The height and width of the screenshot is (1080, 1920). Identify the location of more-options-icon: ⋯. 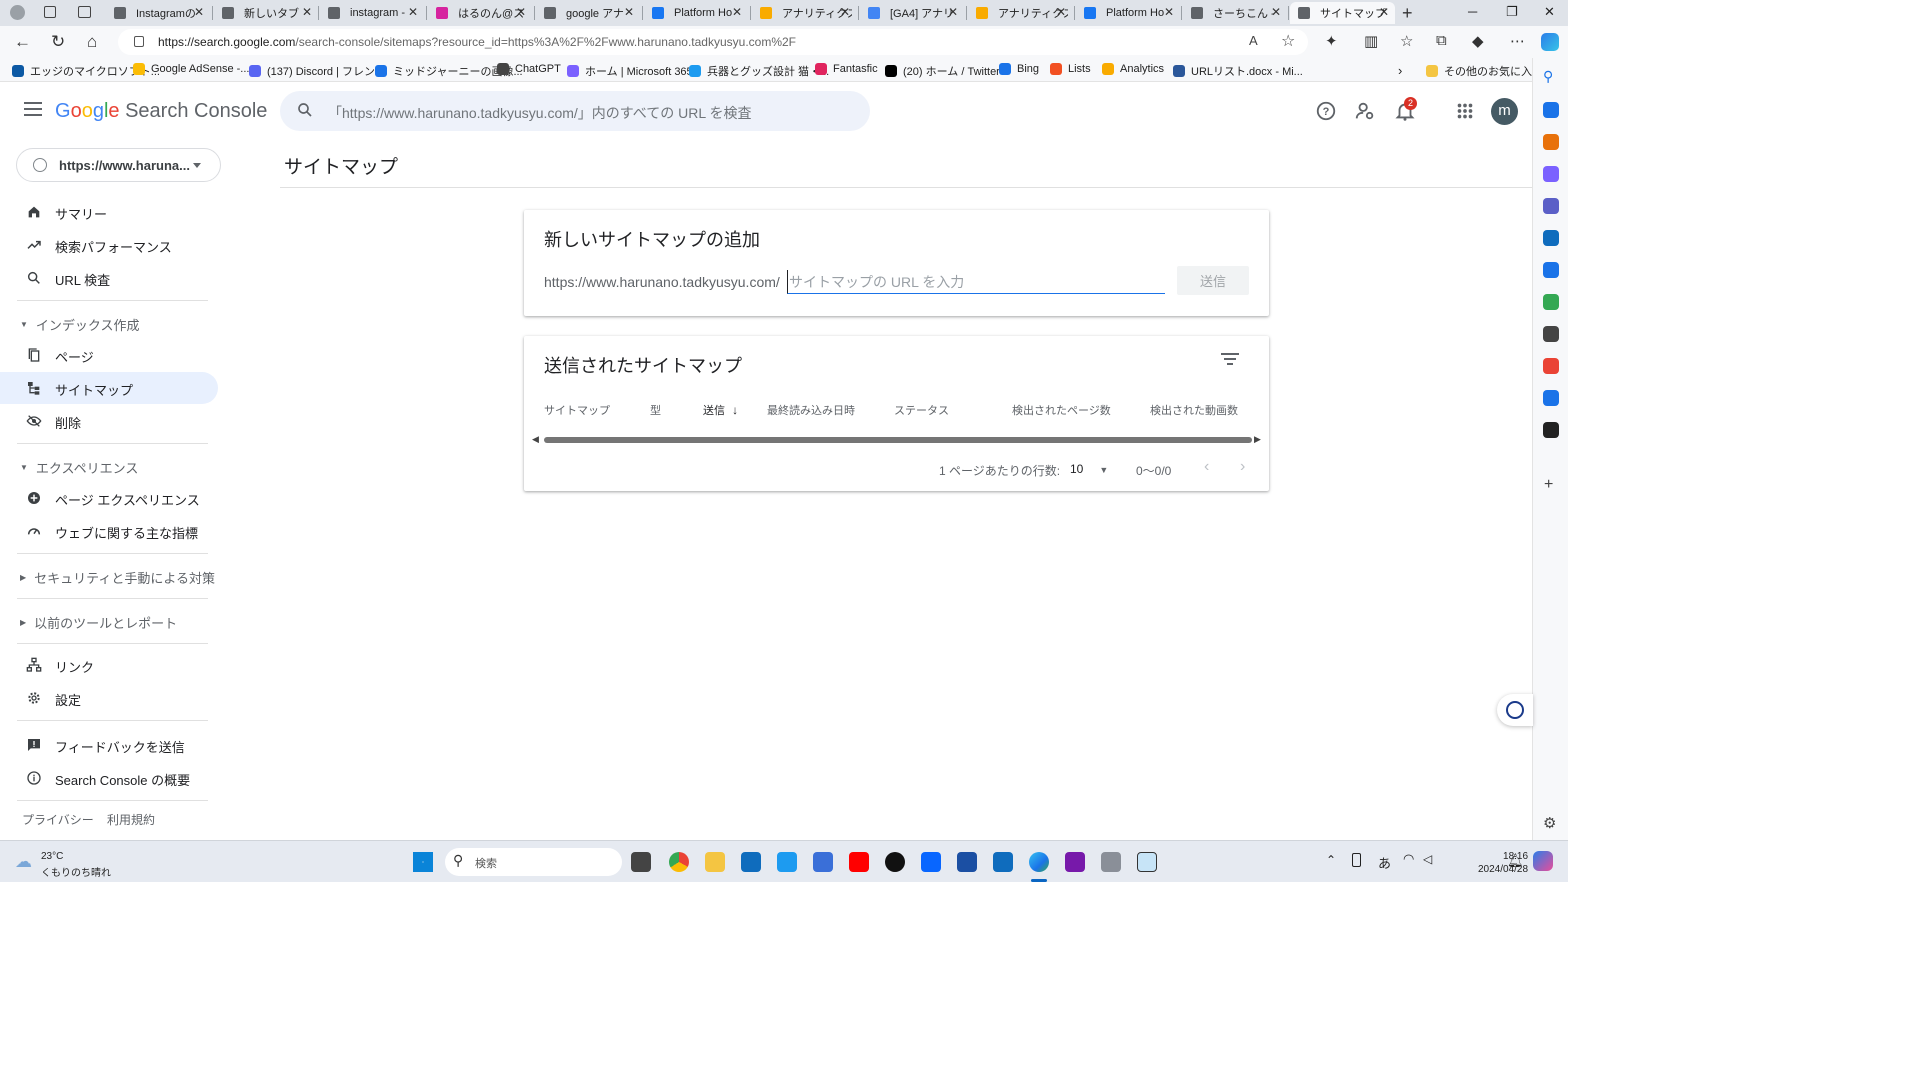
(1517, 41).